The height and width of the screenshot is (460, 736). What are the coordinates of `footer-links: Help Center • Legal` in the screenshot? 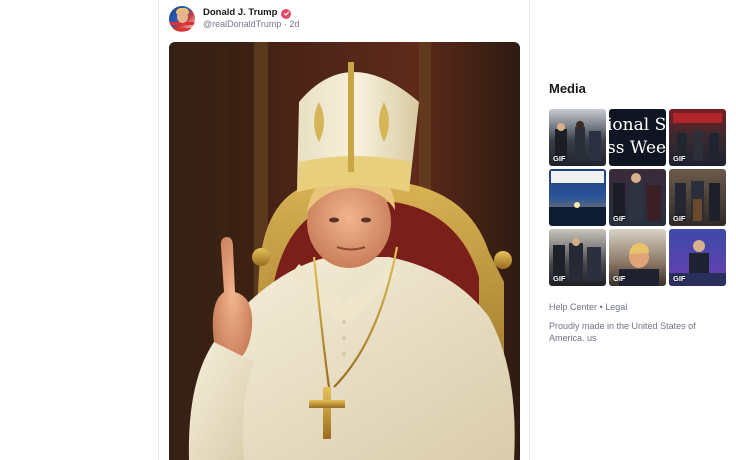 It's located at (588, 307).